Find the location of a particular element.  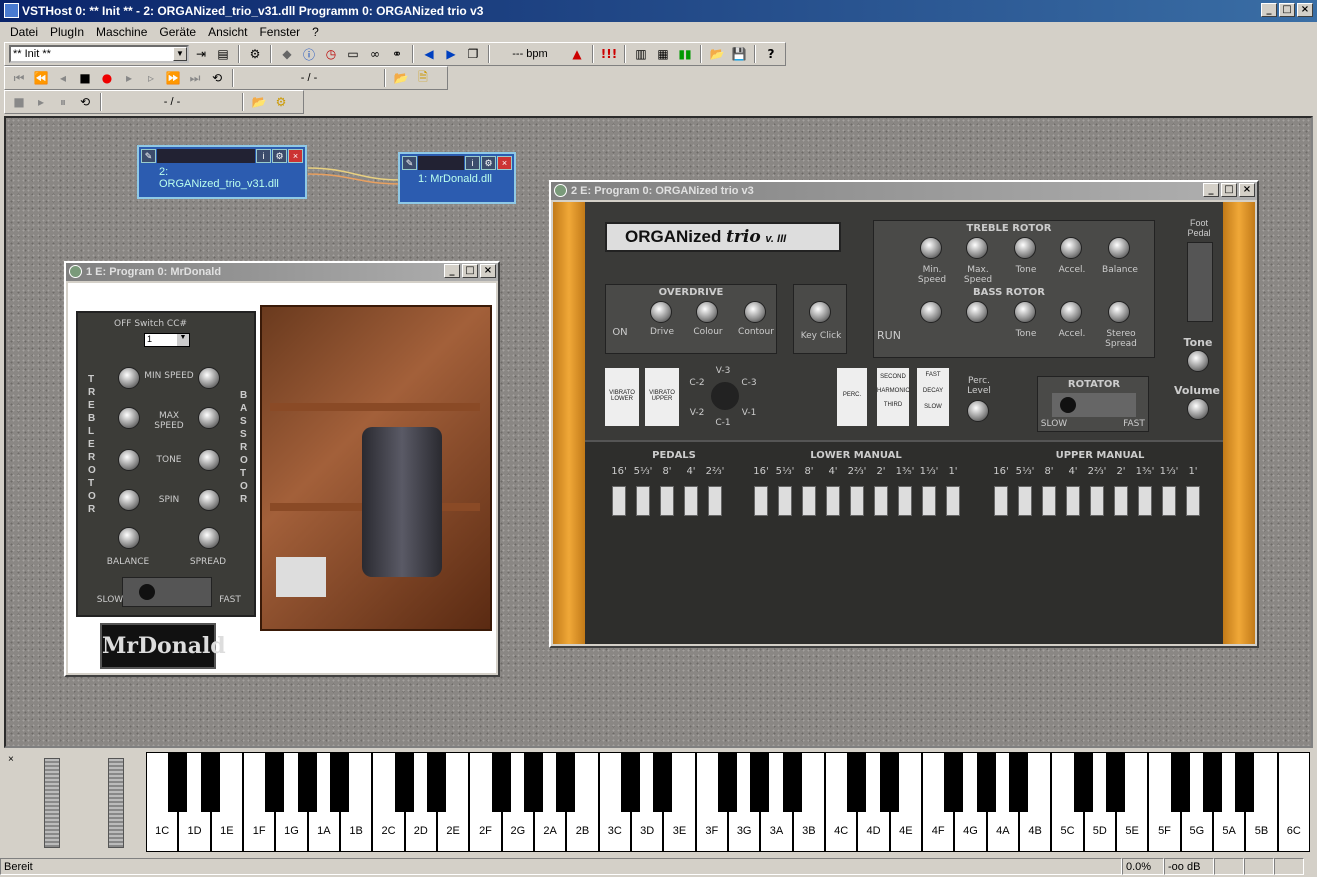

bass-tone-knob is located at coordinates (1025, 312).